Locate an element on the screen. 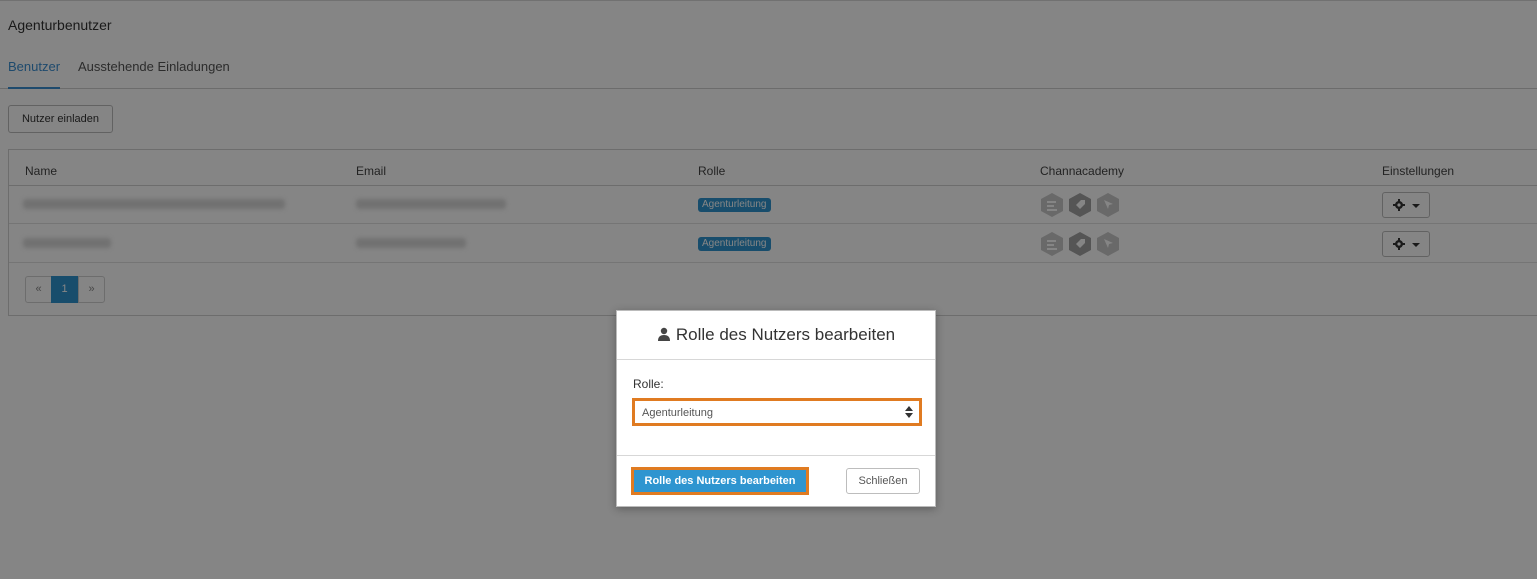 This screenshot has width=1537, height=579. user-icon is located at coordinates (663, 334).